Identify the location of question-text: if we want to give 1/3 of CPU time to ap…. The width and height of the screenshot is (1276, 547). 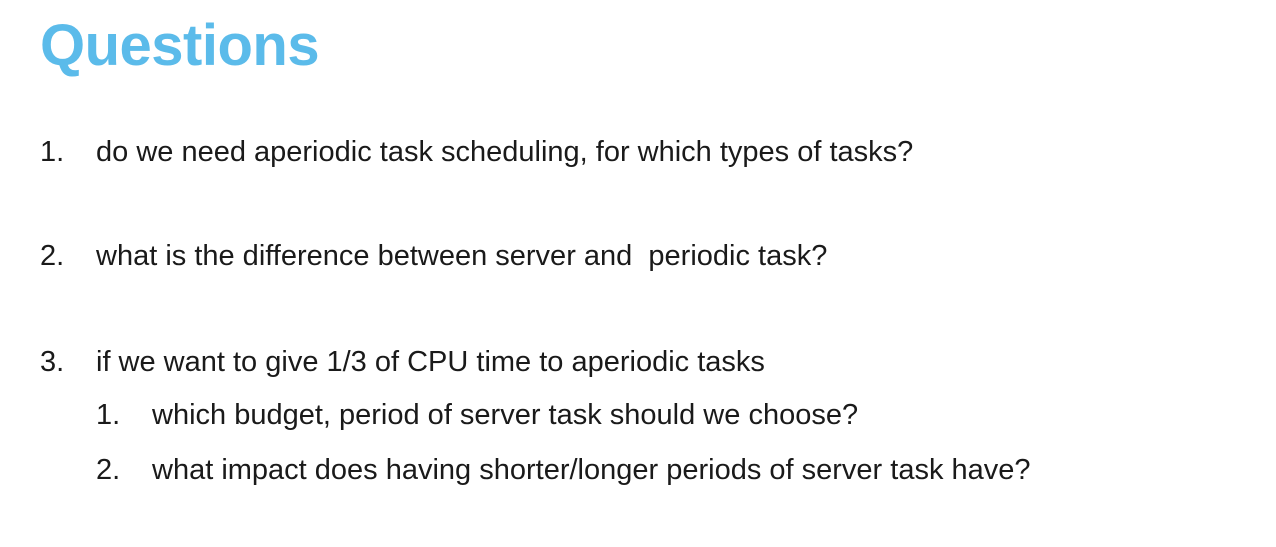
(430, 362).